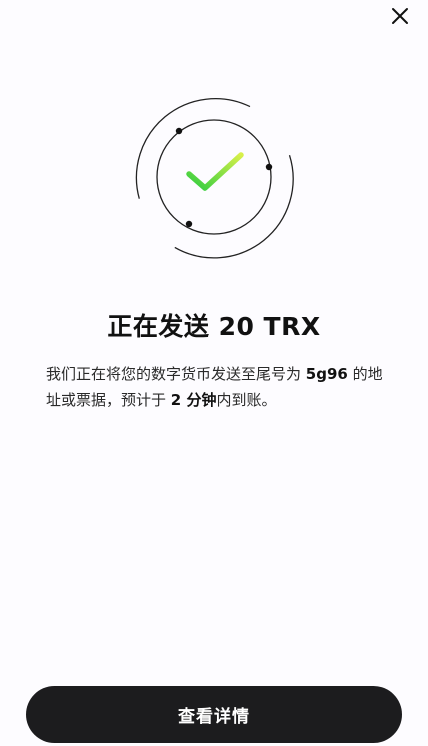  I want to click on eta-value: 2 分钟, so click(193, 400).